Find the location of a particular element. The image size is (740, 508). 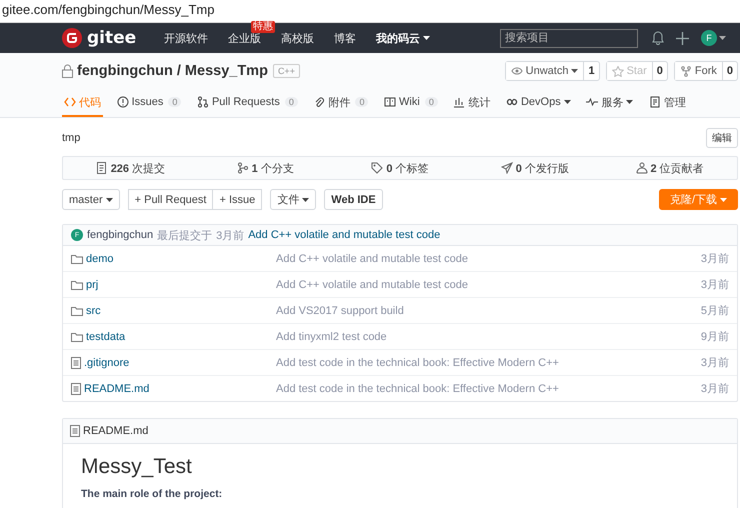

stat-link: 2 位贡献者 is located at coordinates (677, 168).